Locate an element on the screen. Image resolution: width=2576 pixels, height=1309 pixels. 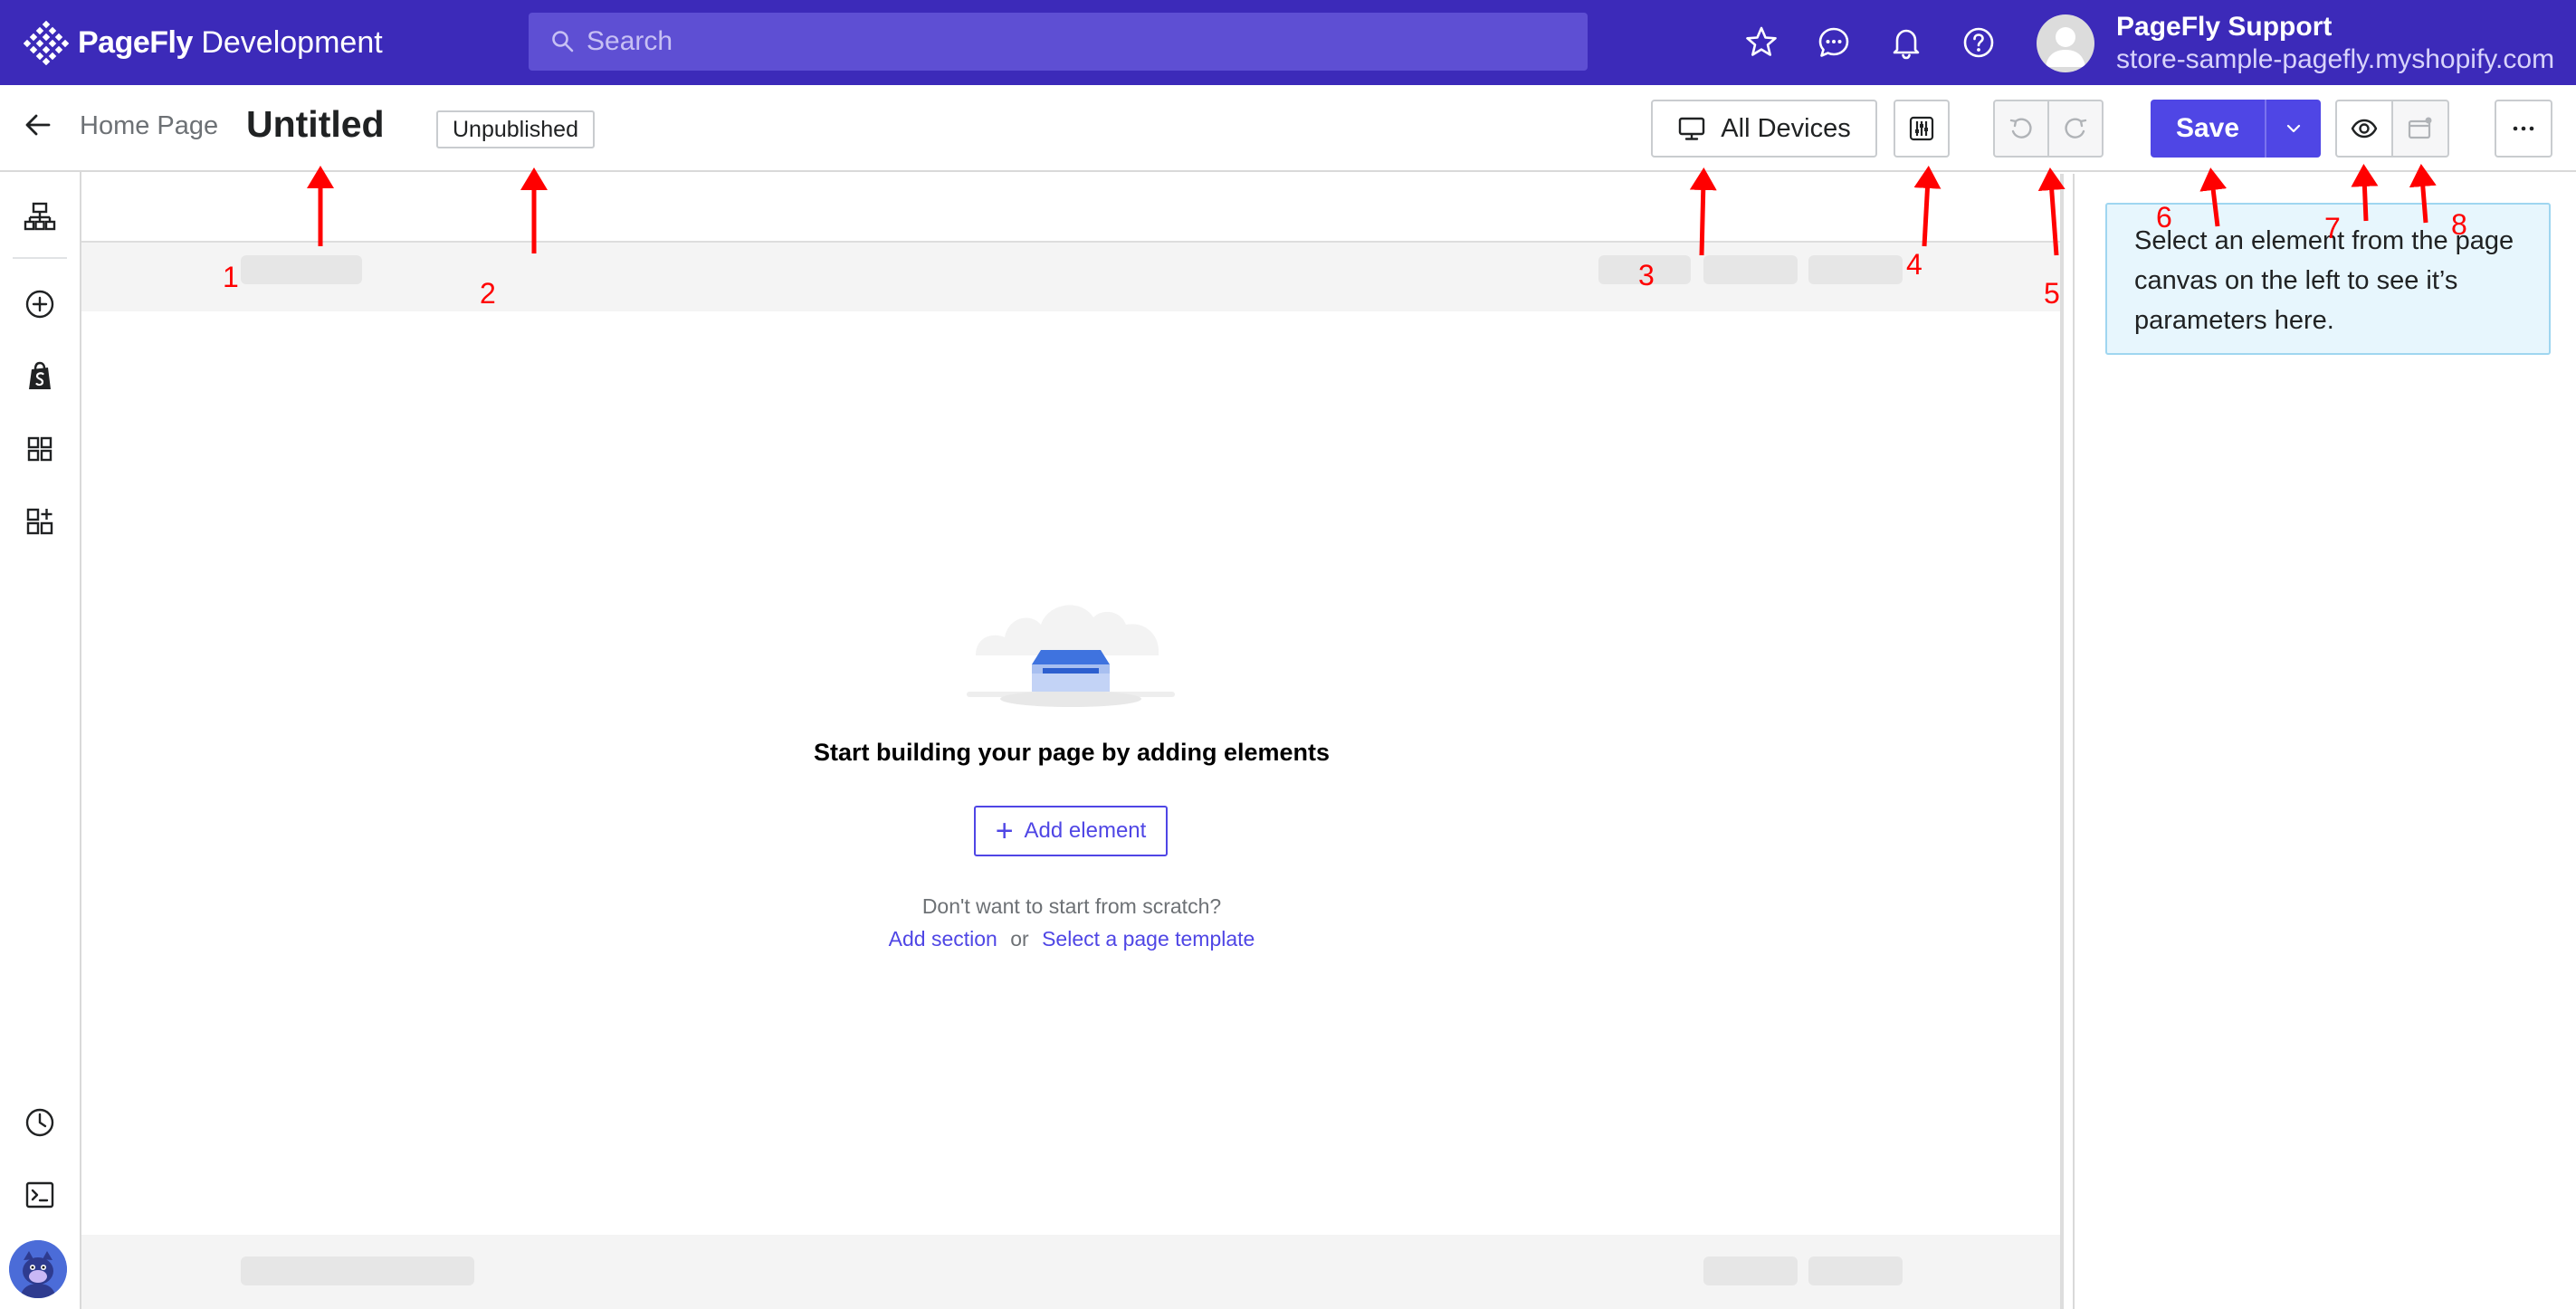
status-badge: Unpublished is located at coordinates (516, 129).